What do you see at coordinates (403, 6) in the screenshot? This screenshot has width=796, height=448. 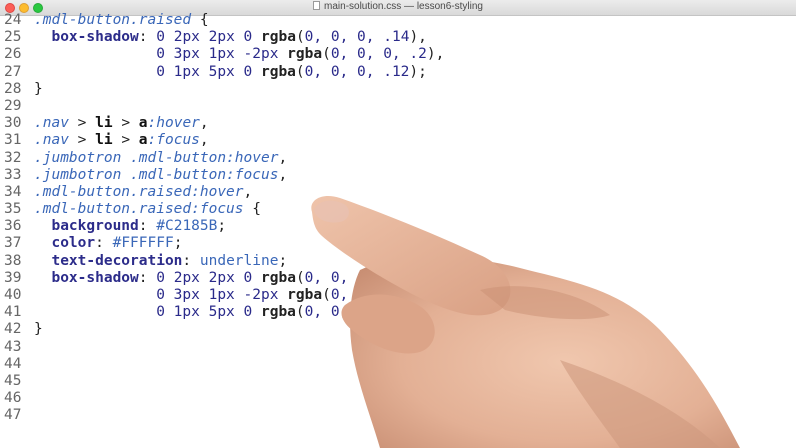 I see `window-title: main-solution.css — lesson6-styling` at bounding box center [403, 6].